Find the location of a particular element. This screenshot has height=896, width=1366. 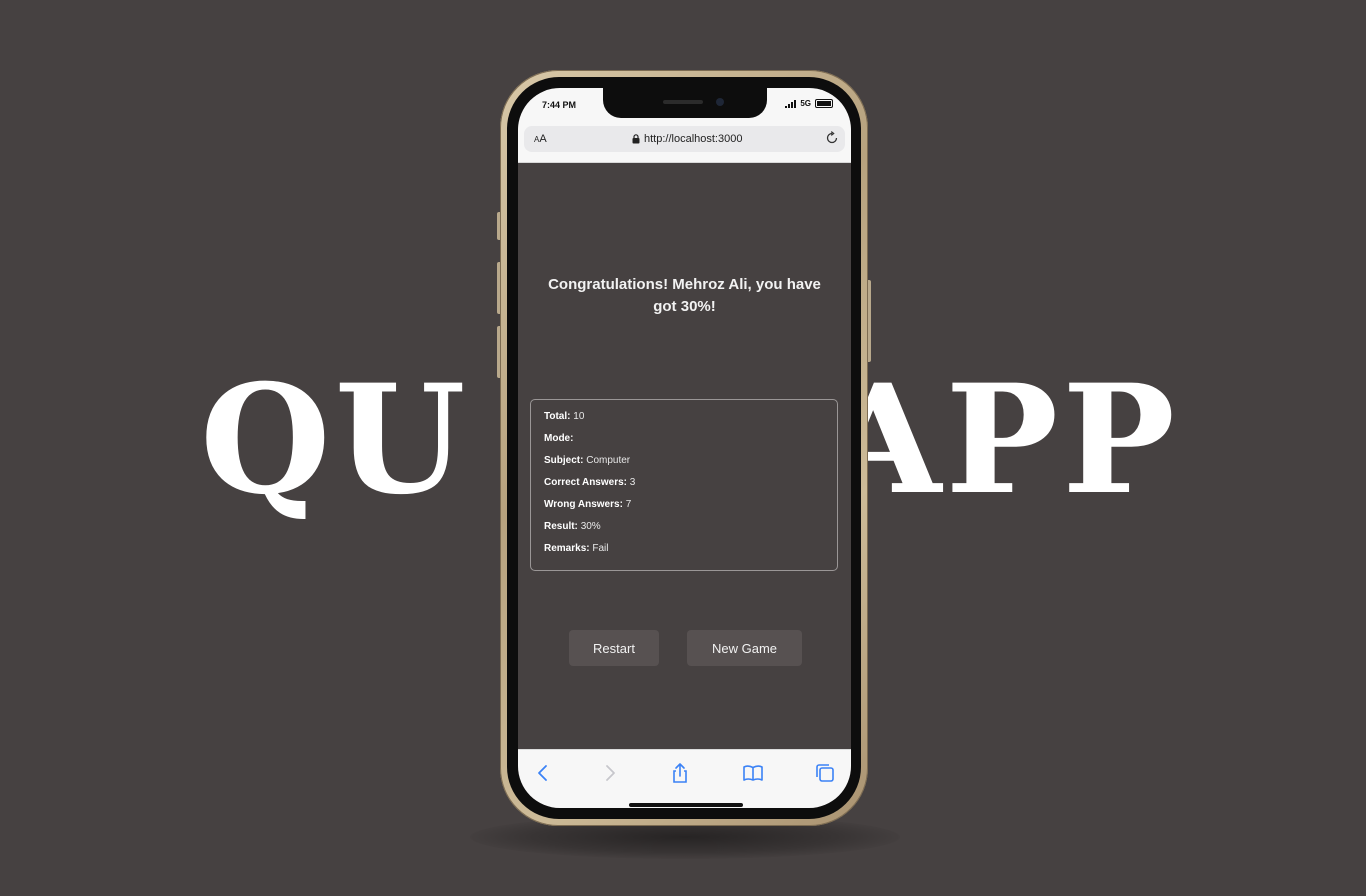

status-indicators: 5G is located at coordinates (809, 103).